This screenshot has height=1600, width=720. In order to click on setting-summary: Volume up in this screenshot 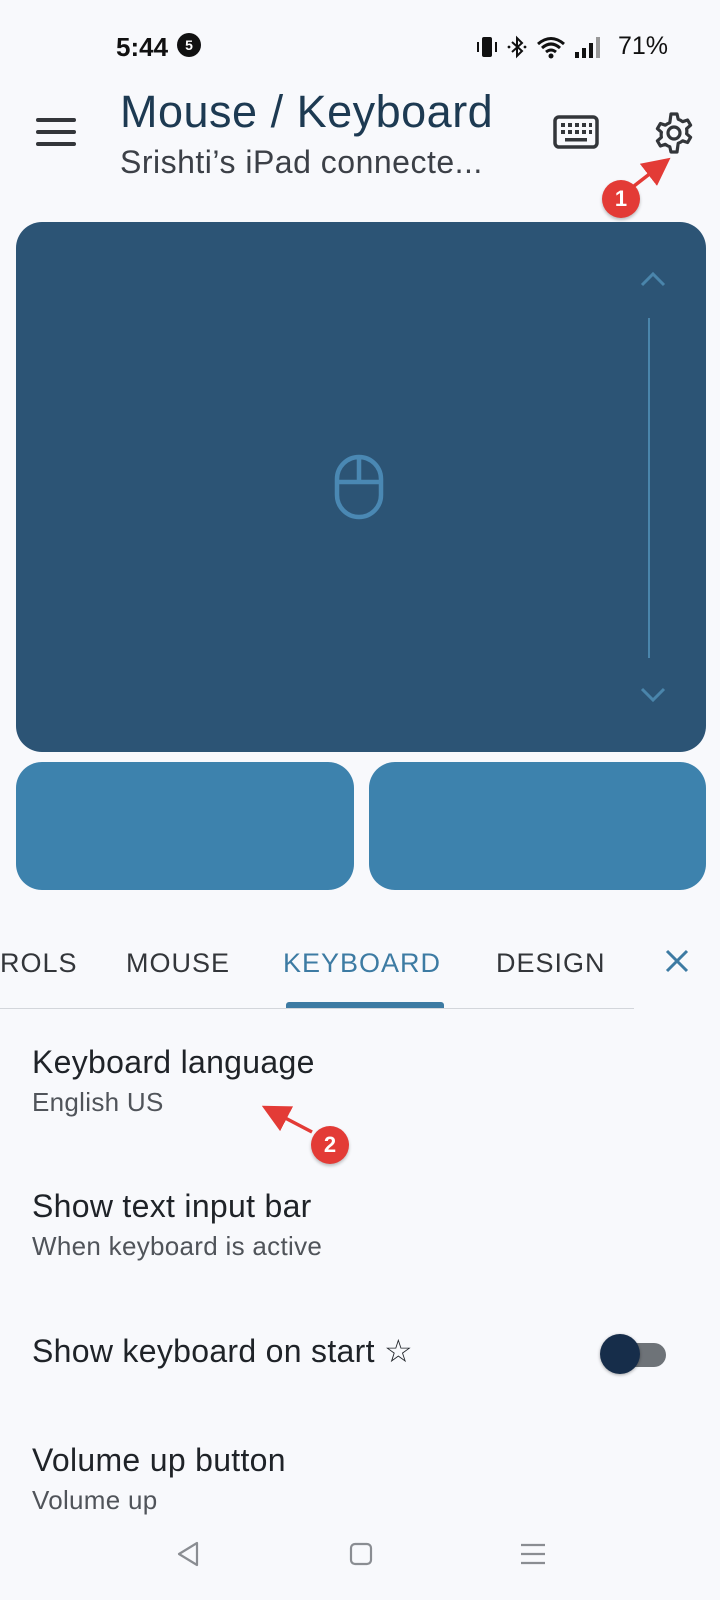, I will do `click(95, 1500)`.